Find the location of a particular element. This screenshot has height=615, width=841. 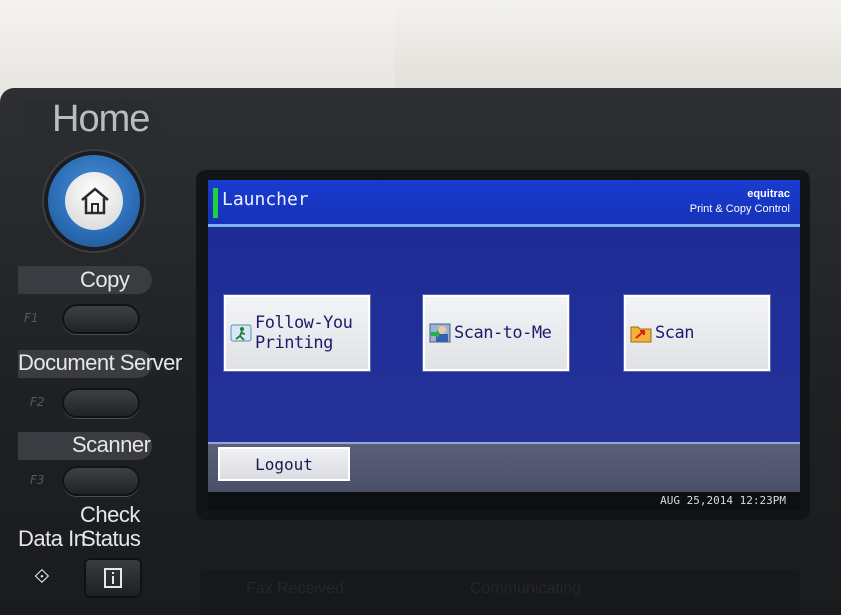

scan-to-me-label: Scan-to-Me is located at coordinates (503, 333).